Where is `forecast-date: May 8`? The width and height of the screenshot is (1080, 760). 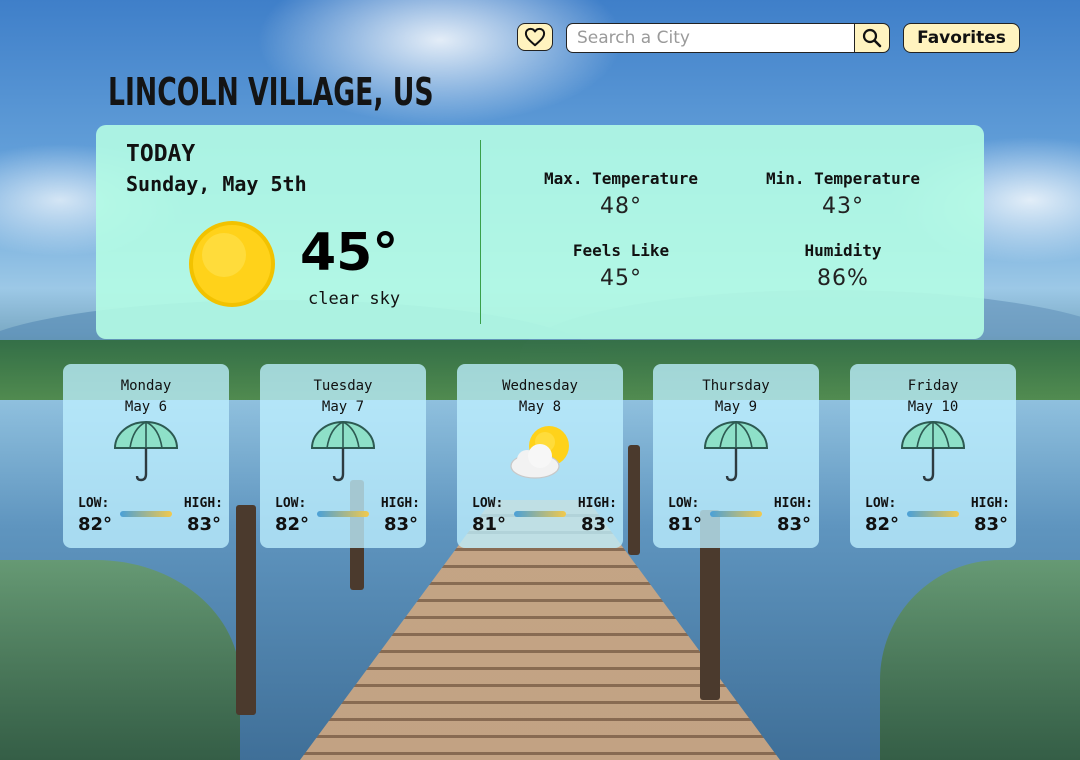
forecast-date: May 8 is located at coordinates (540, 407).